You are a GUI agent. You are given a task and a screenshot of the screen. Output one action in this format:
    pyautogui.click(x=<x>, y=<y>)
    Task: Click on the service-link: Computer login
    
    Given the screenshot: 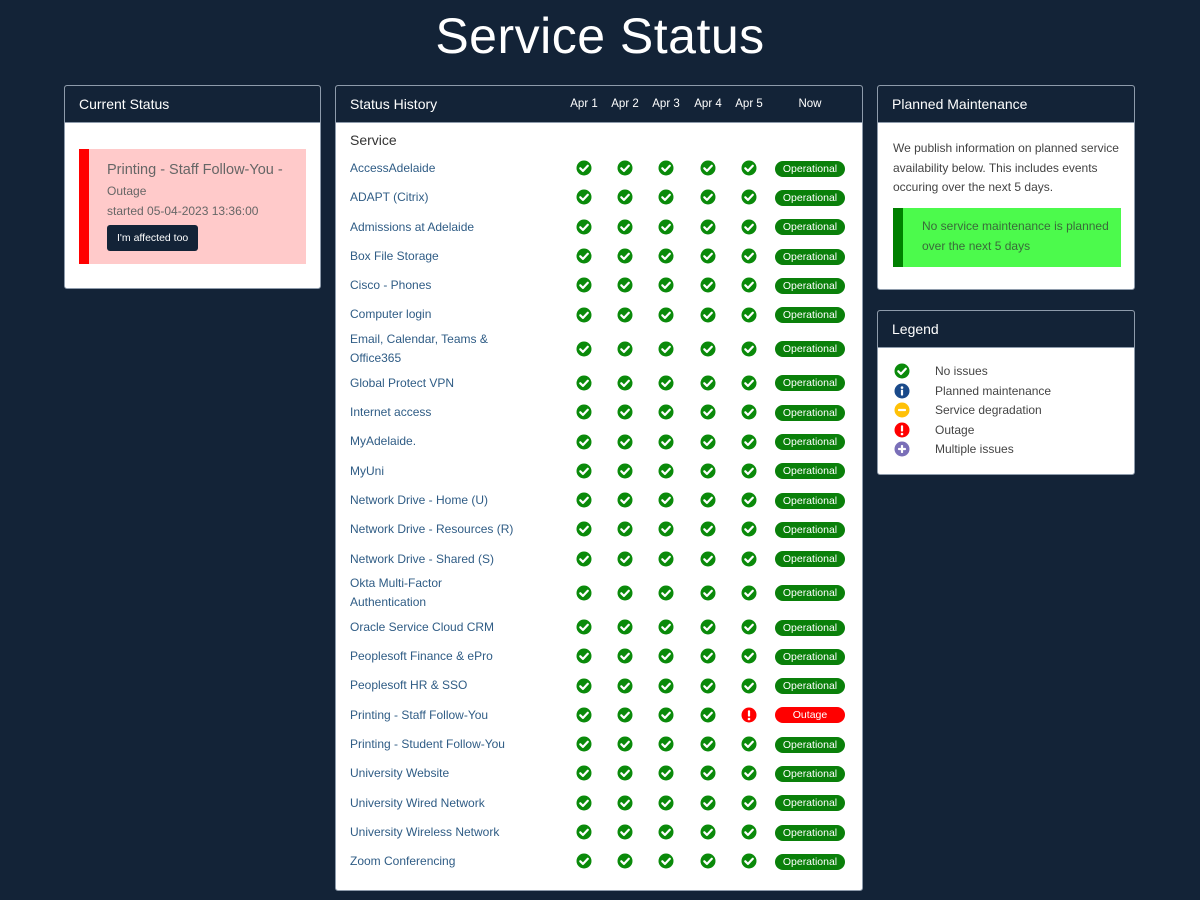 What is the action you would take?
    pyautogui.click(x=435, y=314)
    